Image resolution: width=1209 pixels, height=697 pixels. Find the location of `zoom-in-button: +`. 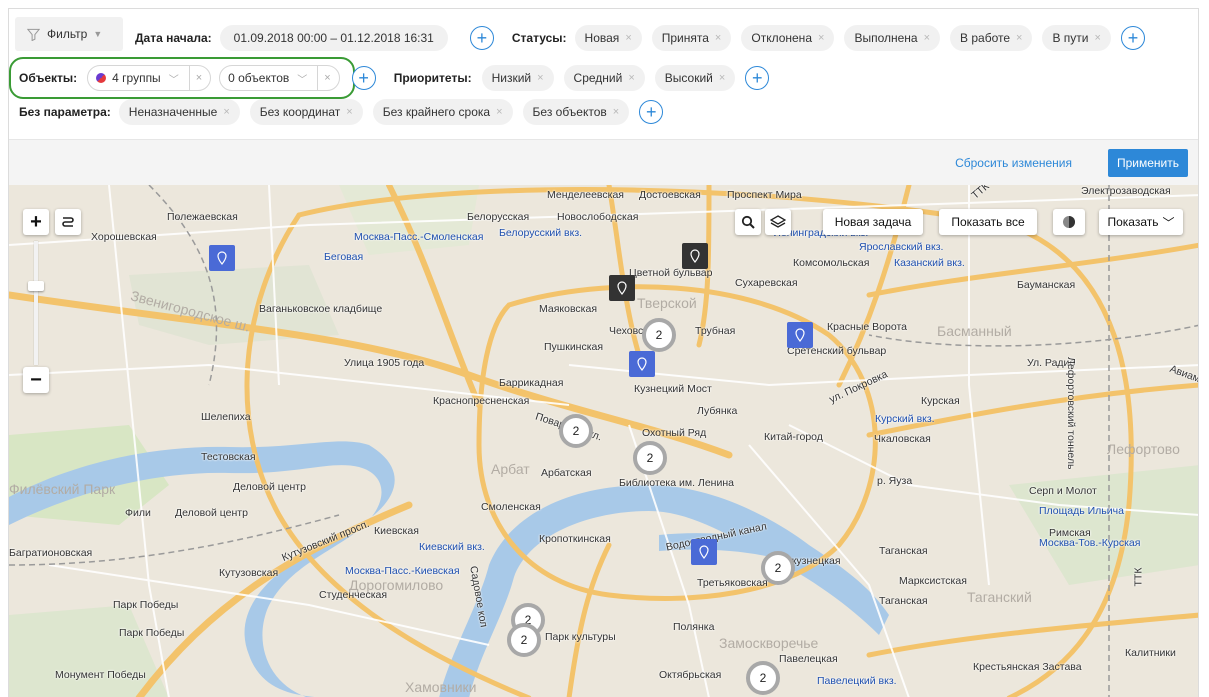

zoom-in-button: + is located at coordinates (36, 222).